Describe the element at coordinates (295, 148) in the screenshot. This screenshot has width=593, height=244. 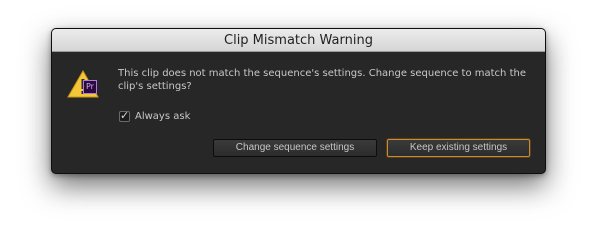
I see `change-sequence-settings-button: Change sequence settings` at that location.